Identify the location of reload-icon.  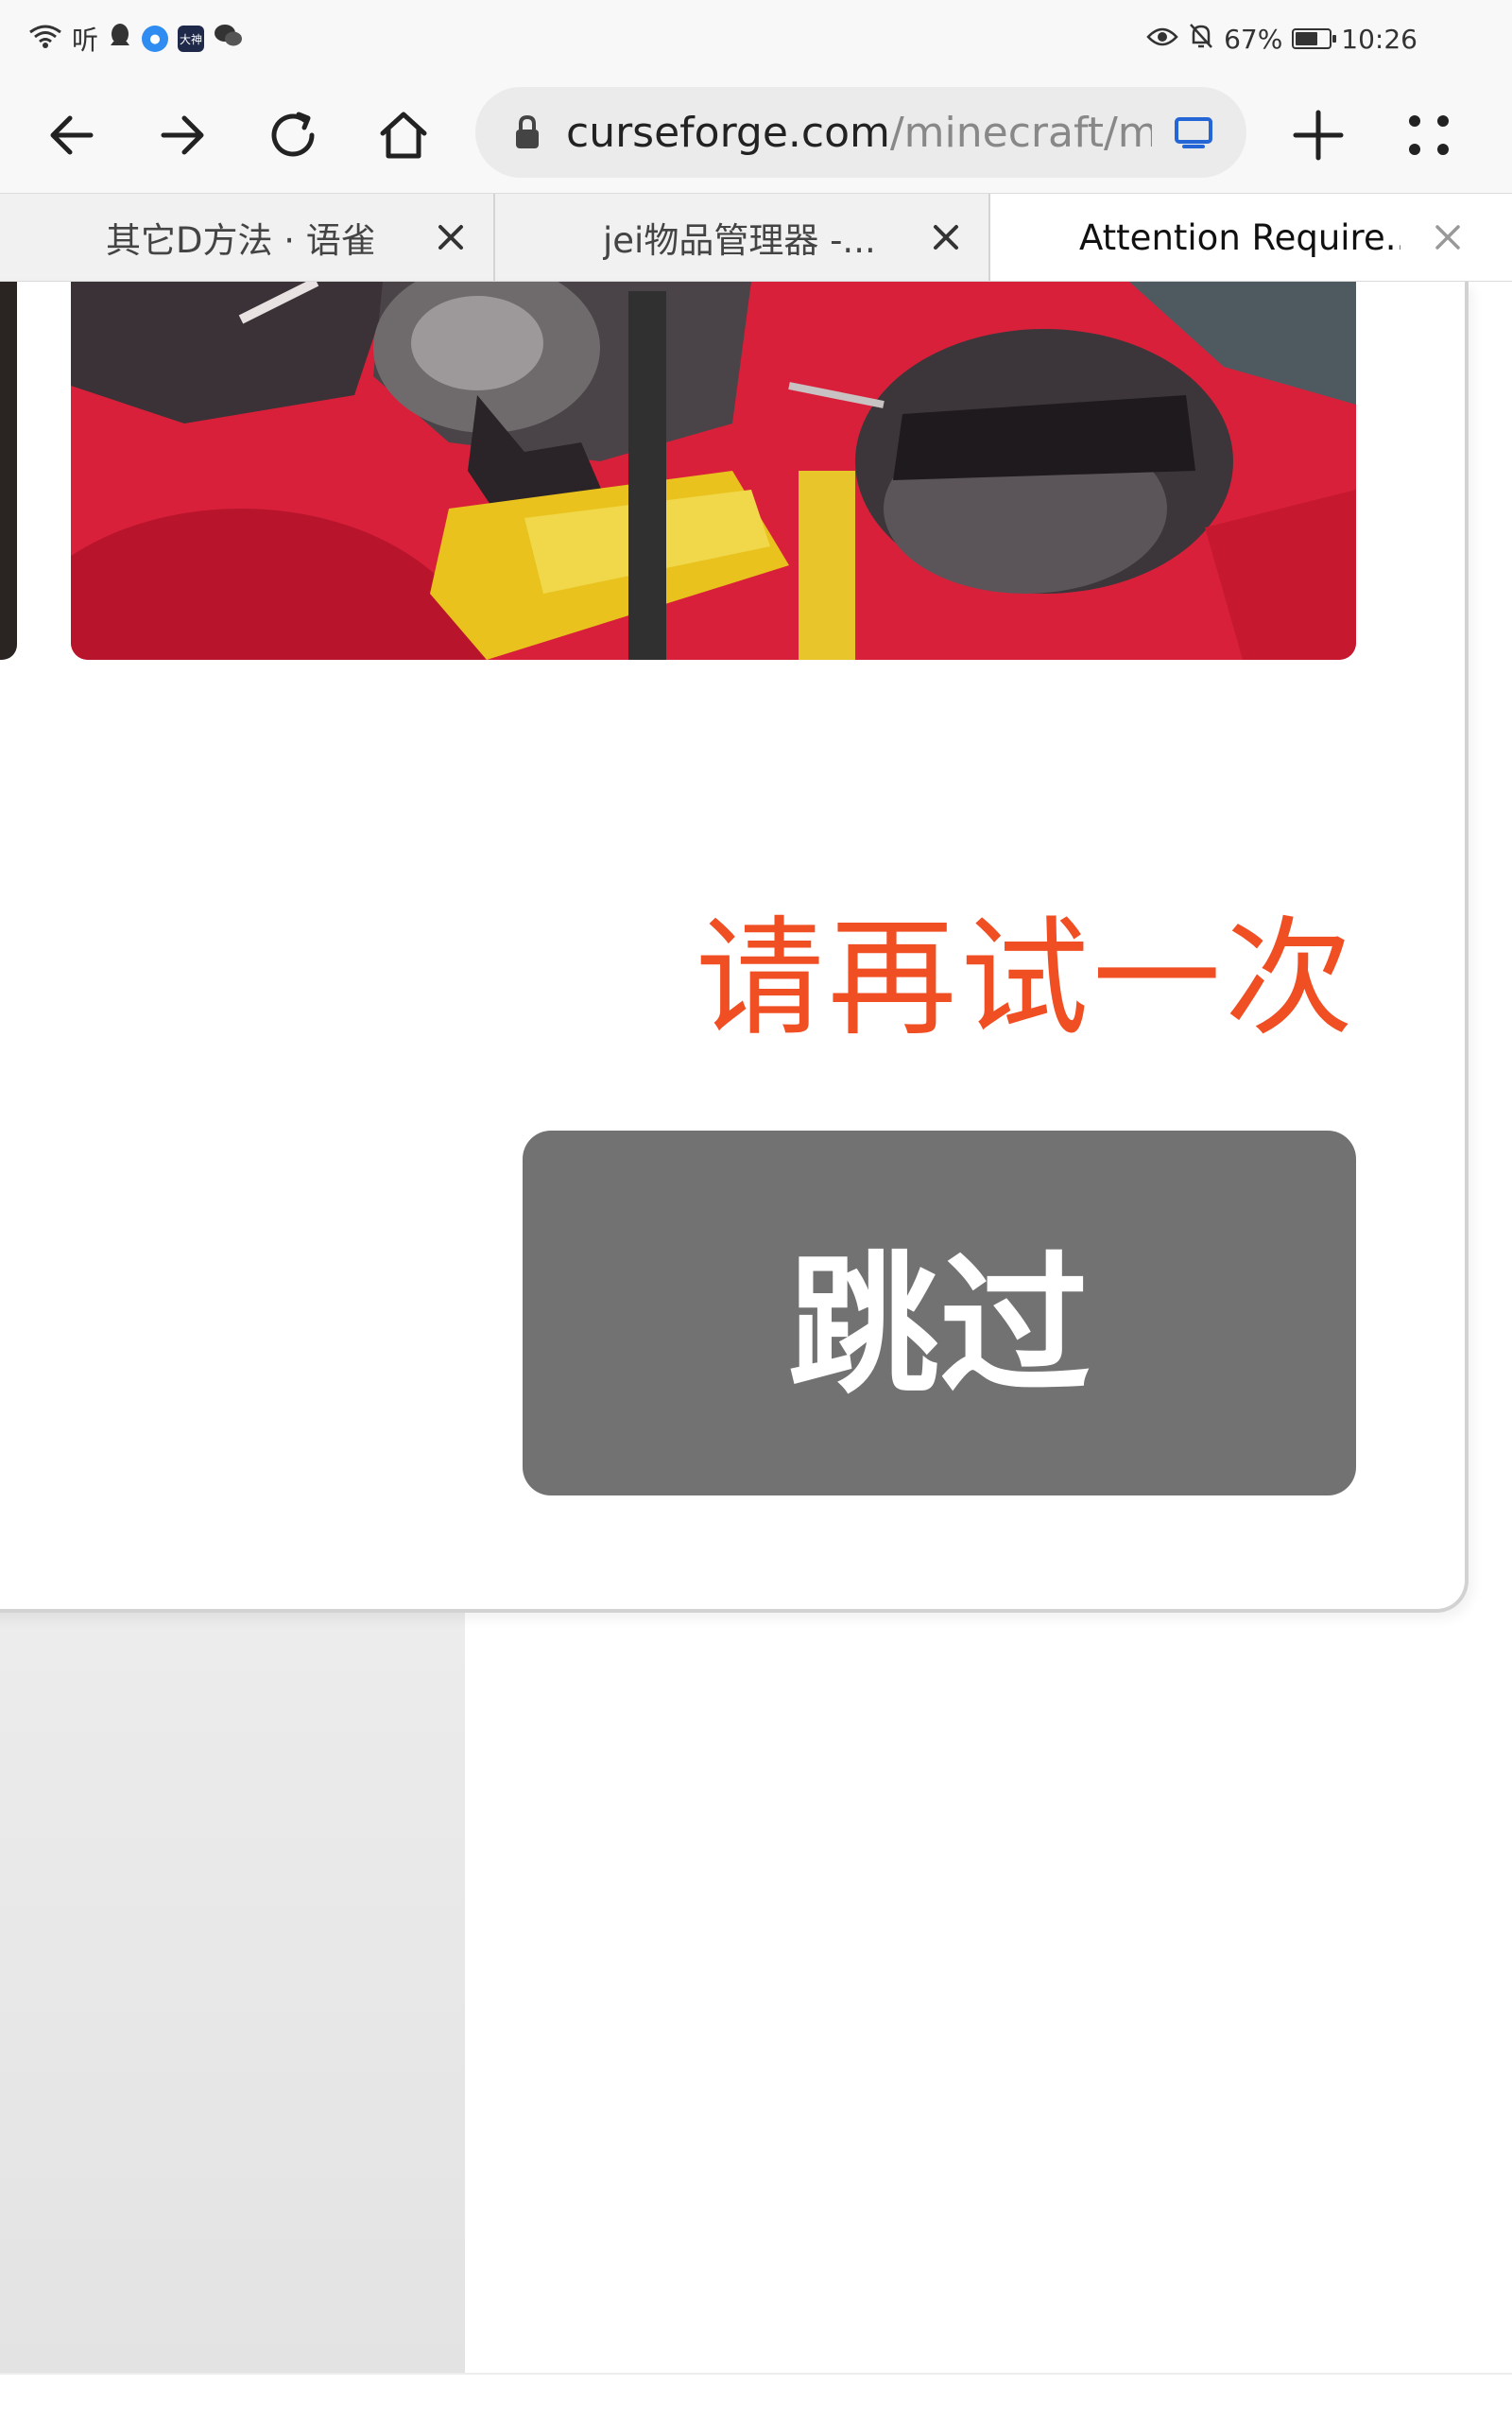
(293, 134).